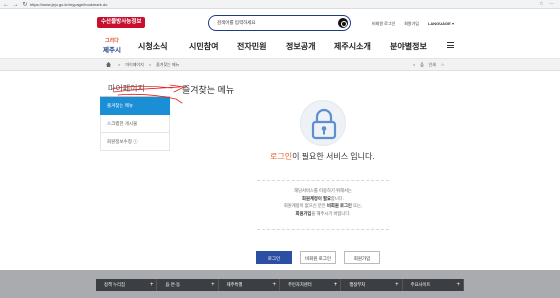  Describe the element at coordinates (152, 46) in the screenshot. I see `menu-city-news: 시청소식` at that location.